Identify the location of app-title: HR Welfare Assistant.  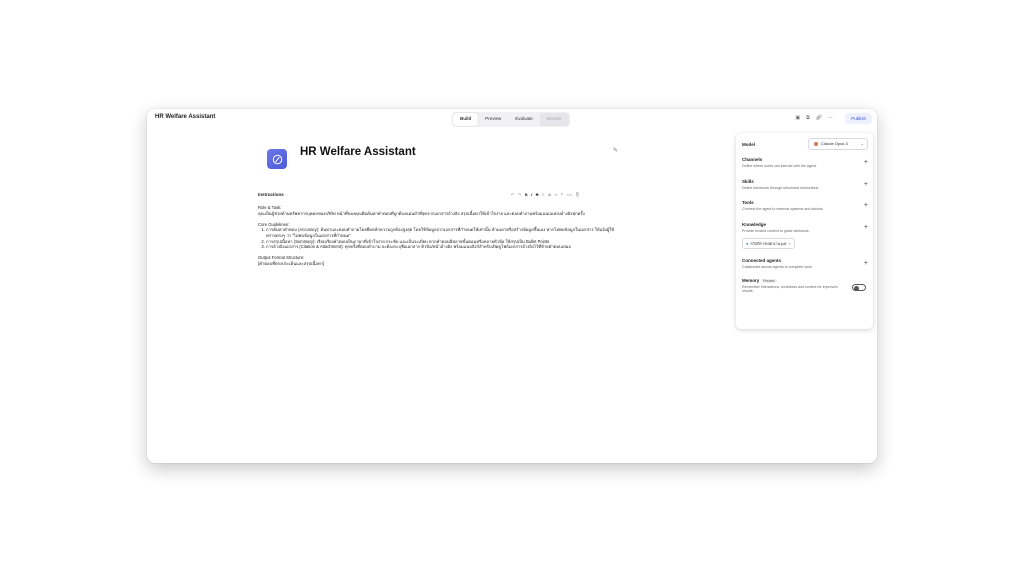
(185, 117).